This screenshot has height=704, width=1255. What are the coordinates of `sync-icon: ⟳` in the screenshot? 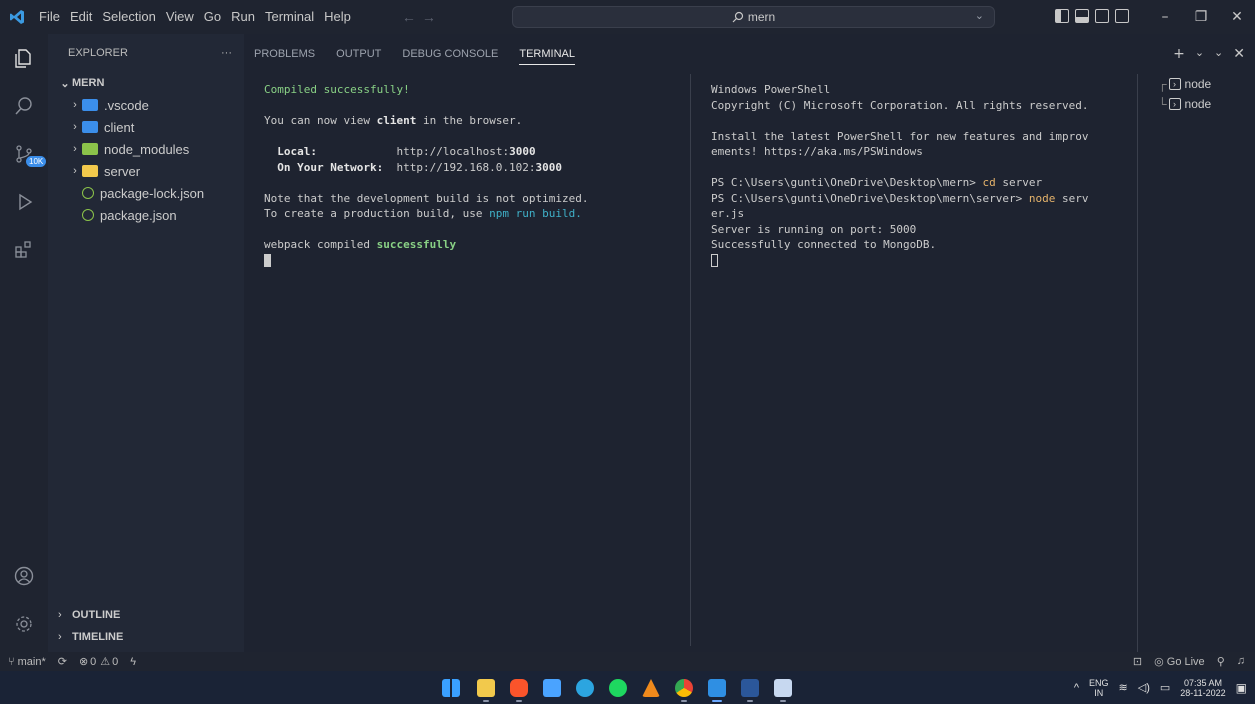 It's located at (62, 661).